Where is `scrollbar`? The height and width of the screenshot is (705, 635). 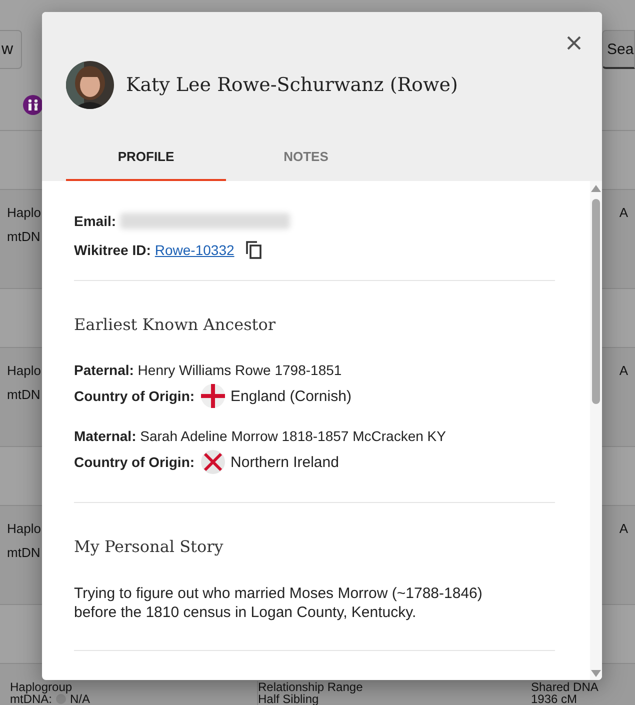 scrollbar is located at coordinates (596, 430).